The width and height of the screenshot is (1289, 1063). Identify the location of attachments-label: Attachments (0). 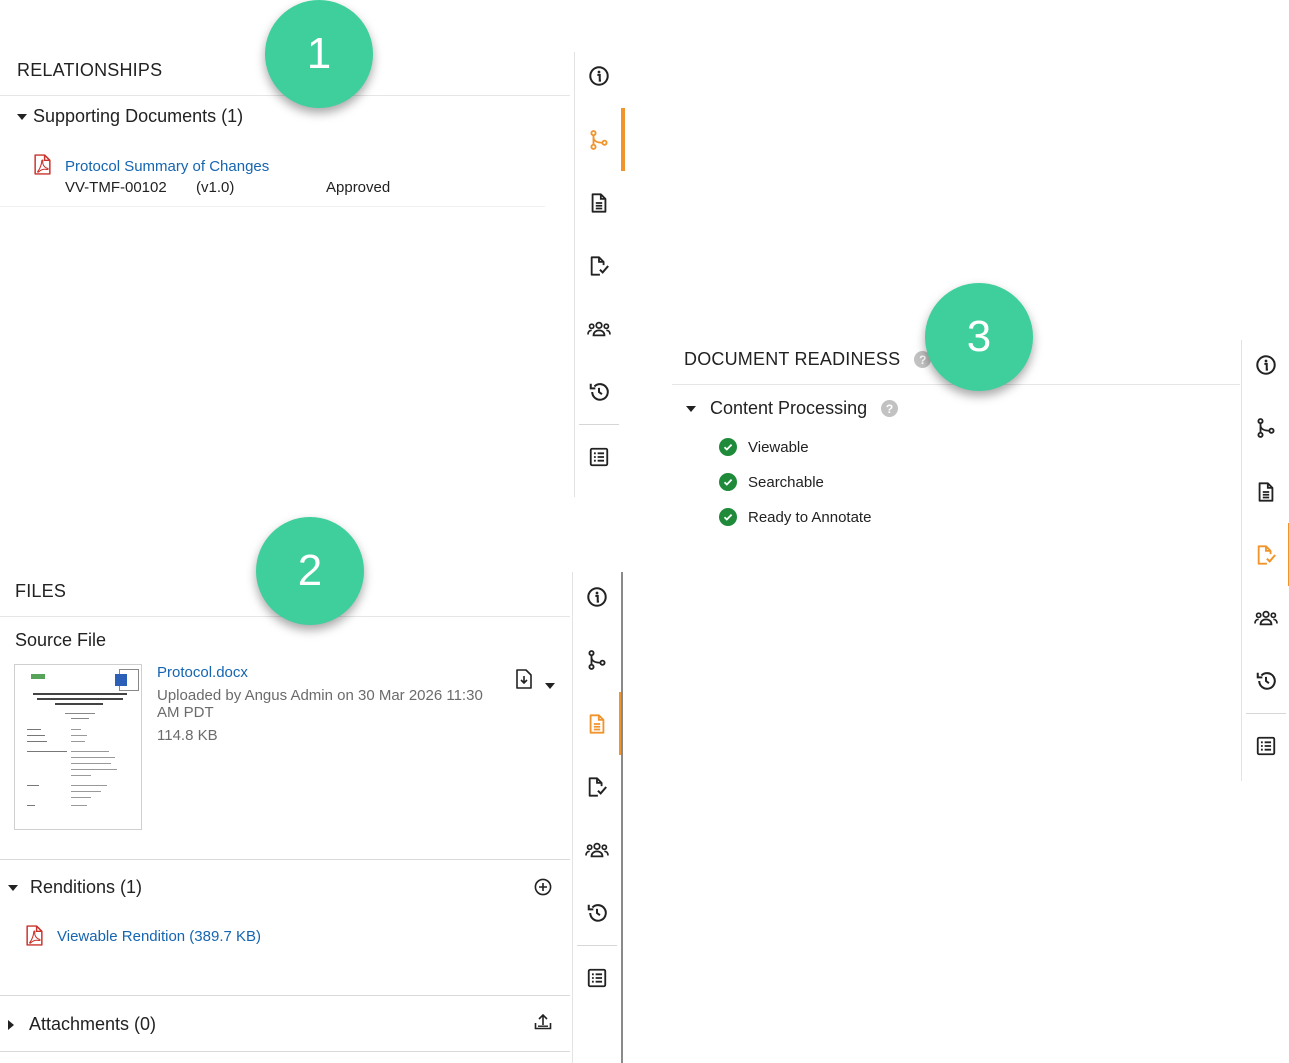
(93, 1024).